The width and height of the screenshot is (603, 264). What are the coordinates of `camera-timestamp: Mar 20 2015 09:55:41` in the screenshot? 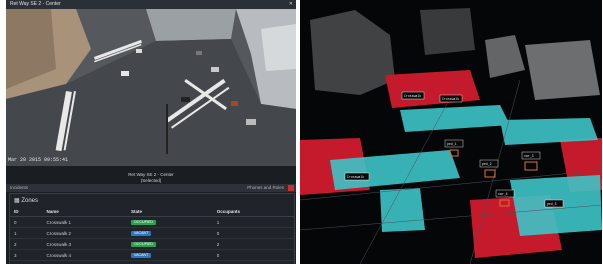 It's located at (38, 160).